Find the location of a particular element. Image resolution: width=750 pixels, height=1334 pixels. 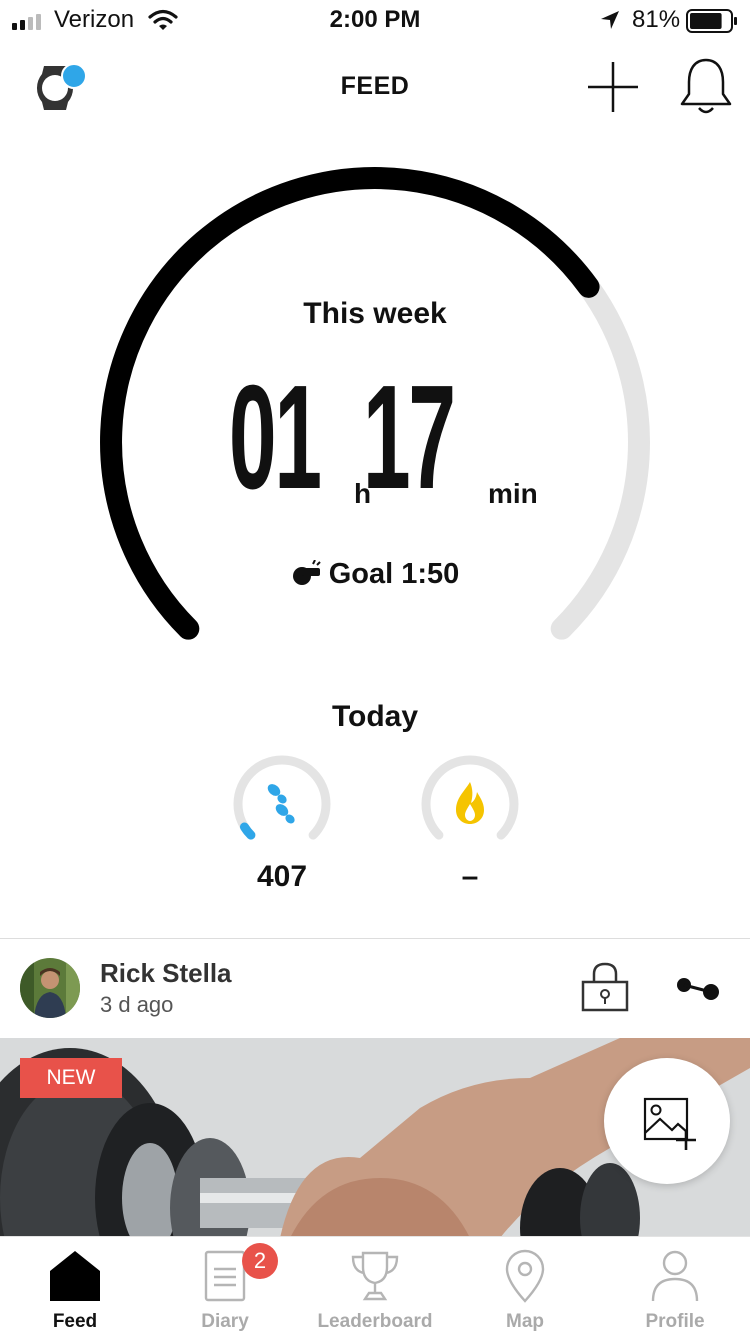

minutes-unit: min is located at coordinates (513, 493).